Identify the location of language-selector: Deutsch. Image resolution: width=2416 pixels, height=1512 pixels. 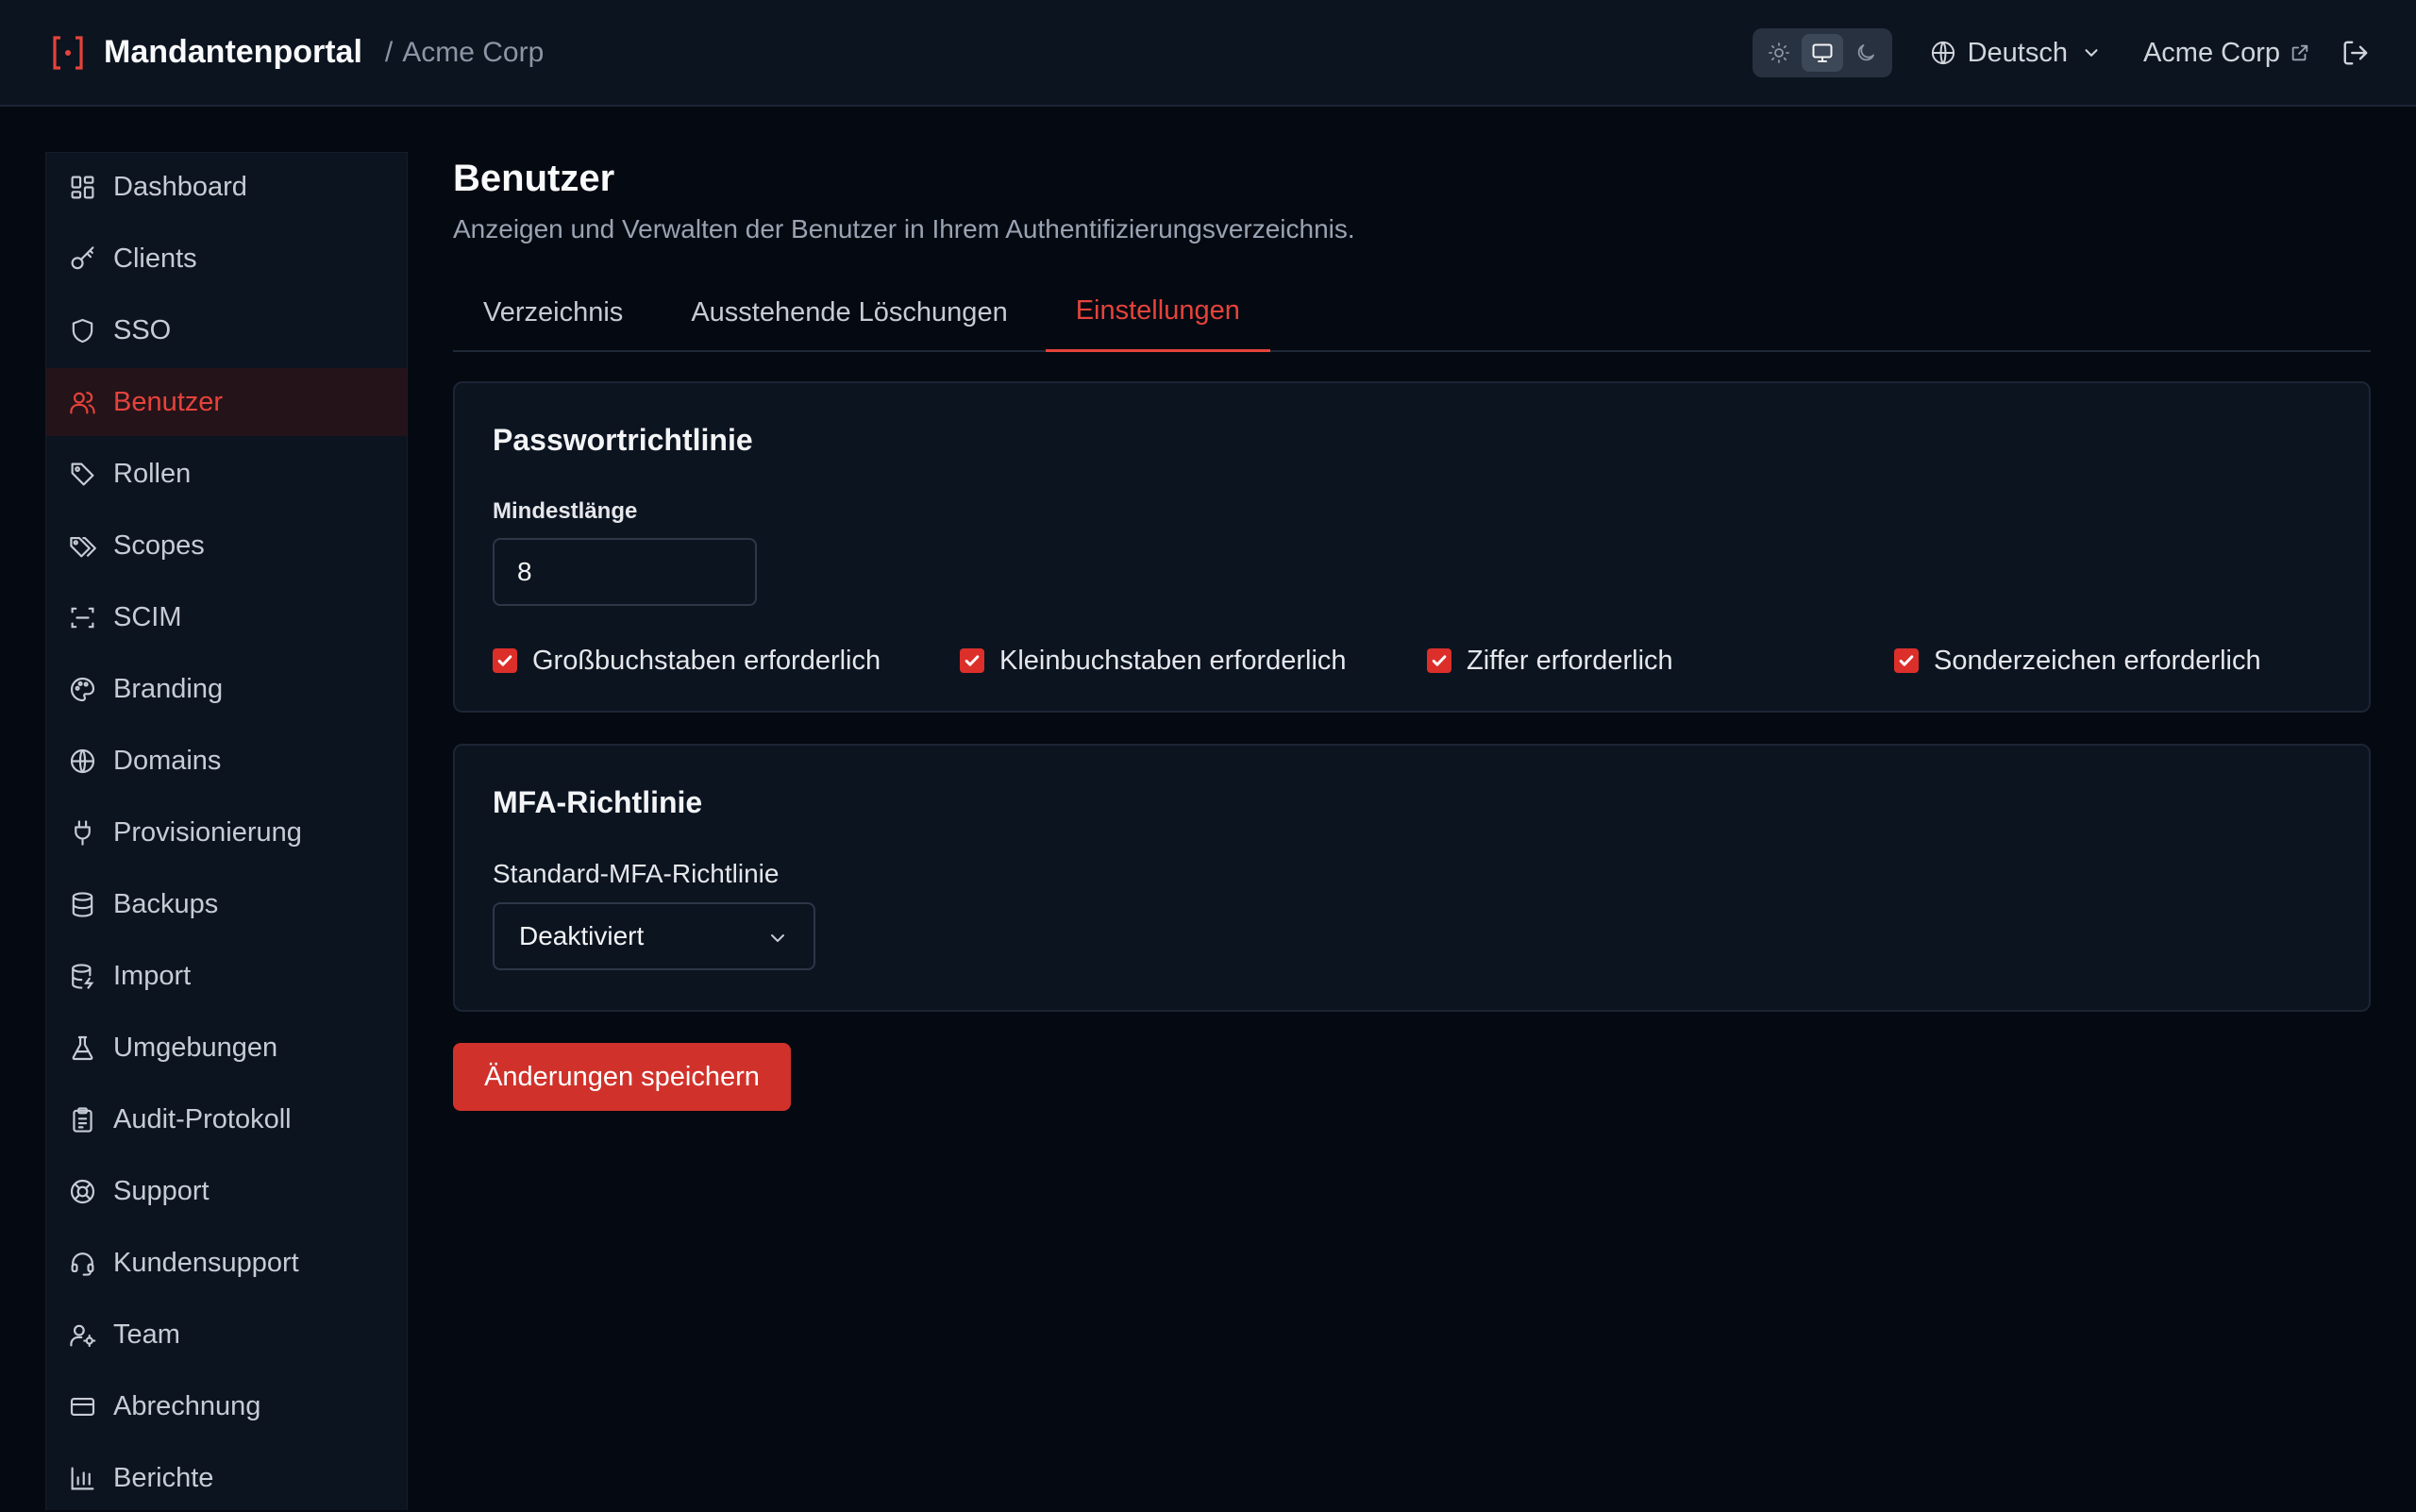
(2016, 53).